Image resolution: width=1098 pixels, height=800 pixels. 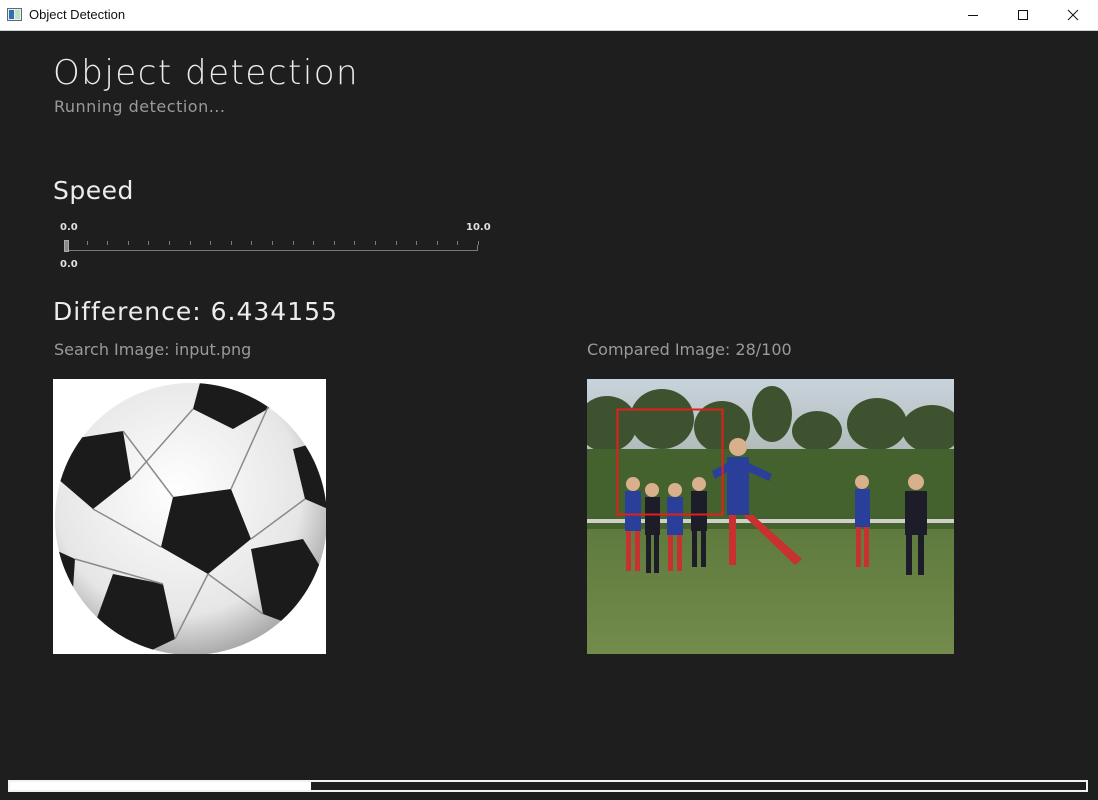 What do you see at coordinates (770, 516) in the screenshot?
I see `compared-image` at bounding box center [770, 516].